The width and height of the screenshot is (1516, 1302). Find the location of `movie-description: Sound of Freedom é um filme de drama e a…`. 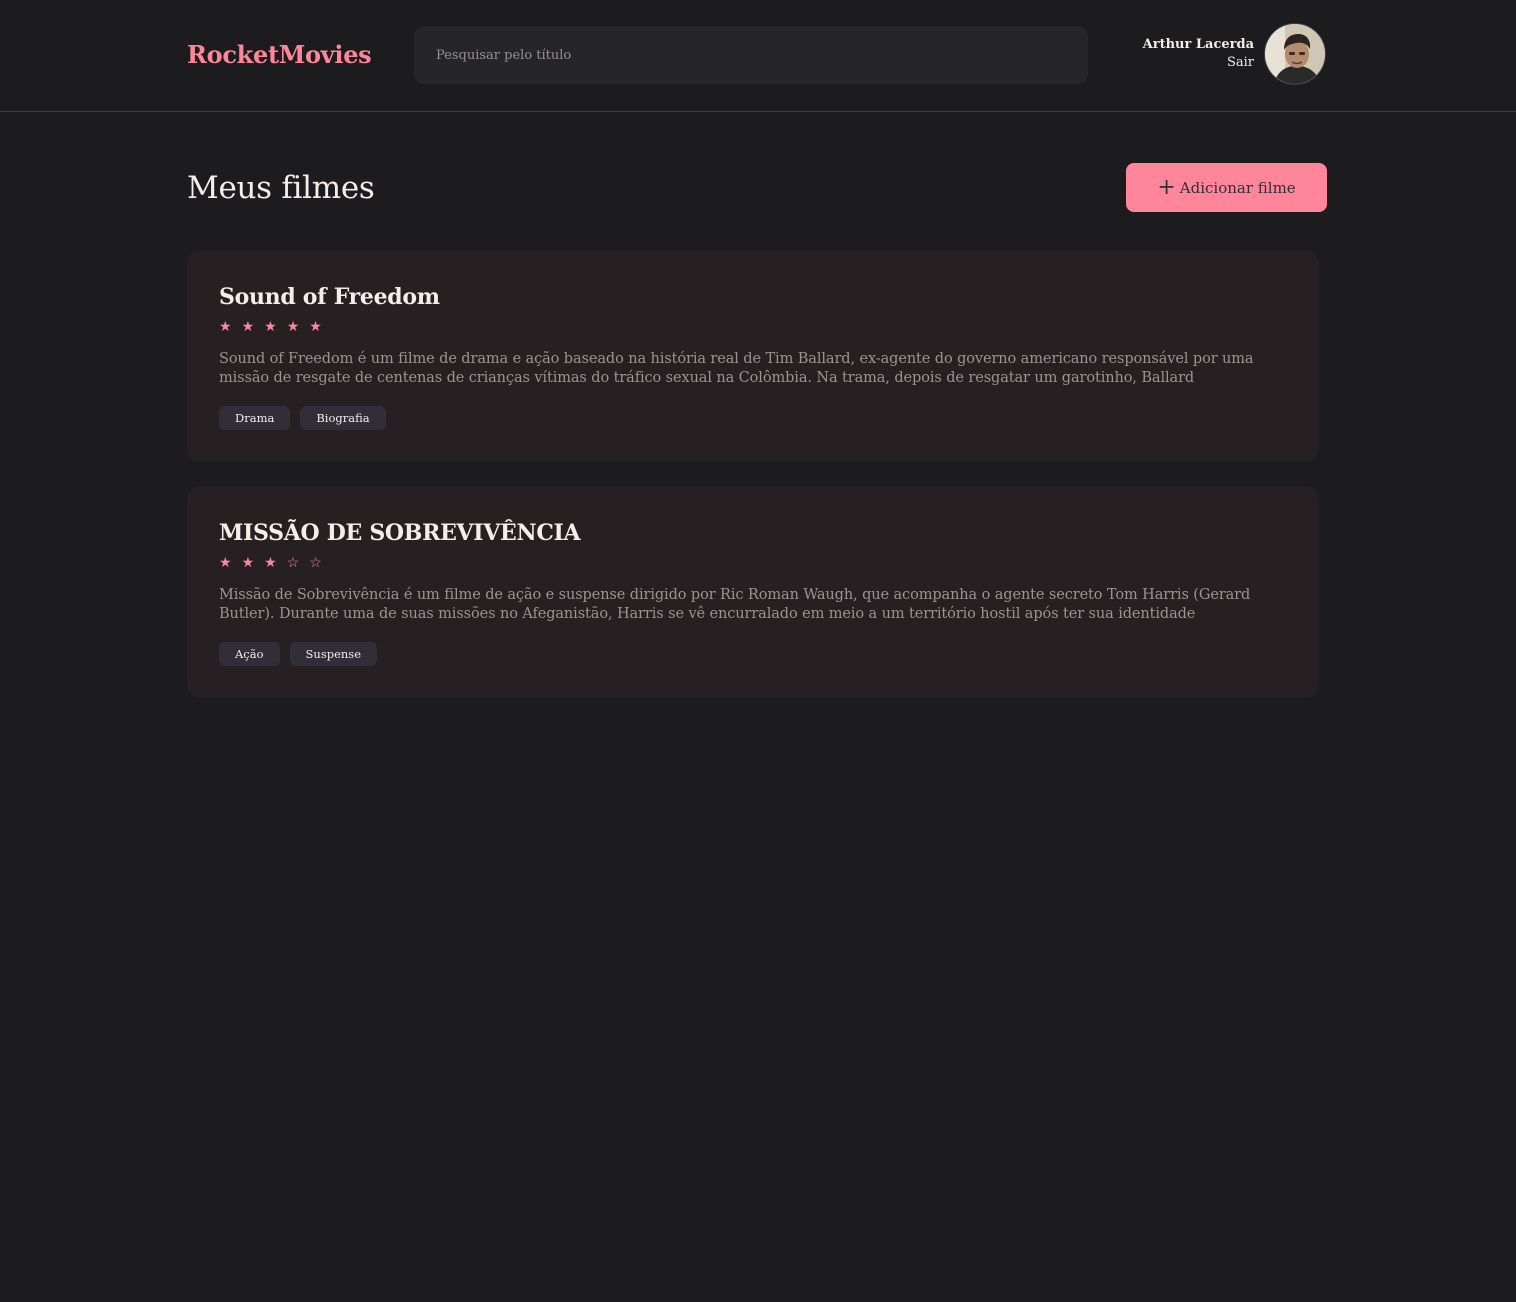

movie-description: Sound of Freedom é um filme de drama e a… is located at coordinates (736, 368).